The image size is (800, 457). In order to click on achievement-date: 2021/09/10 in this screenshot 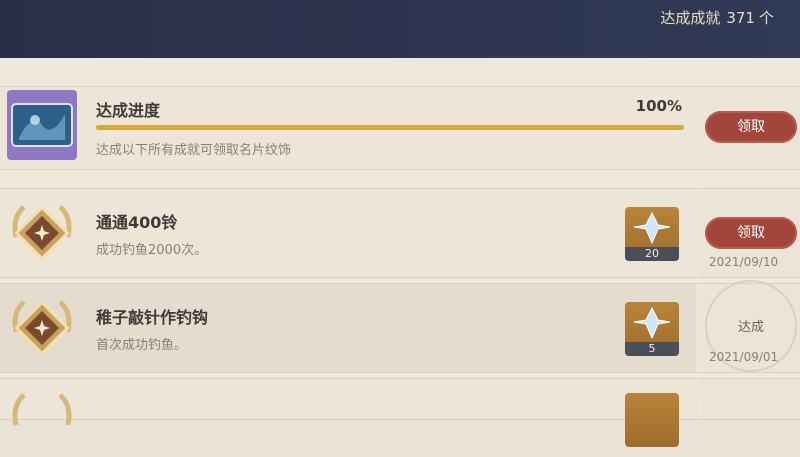, I will do `click(744, 262)`.